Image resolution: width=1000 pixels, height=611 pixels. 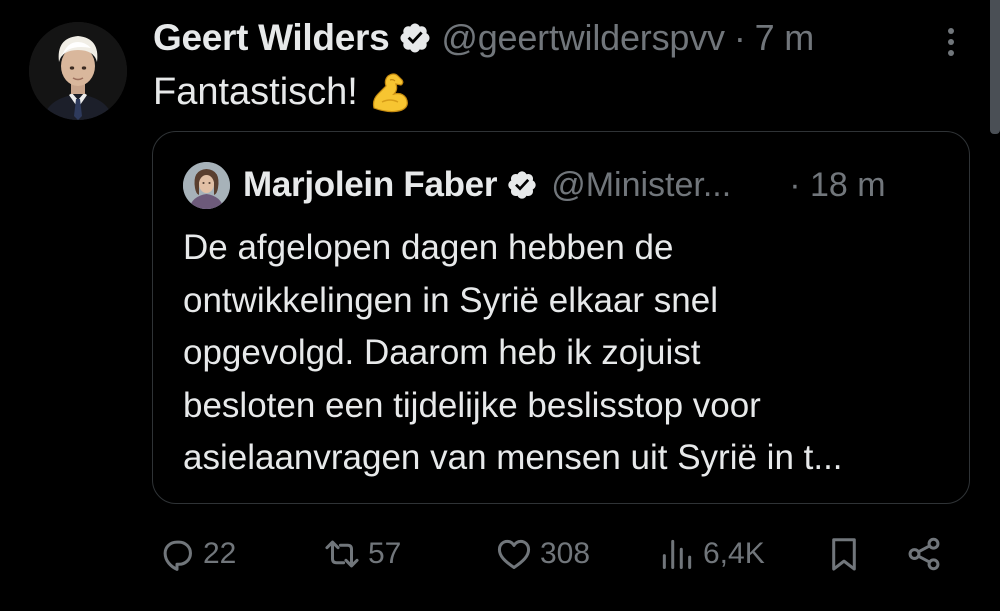 What do you see at coordinates (785, 38) in the screenshot?
I see `tweet-timestamp: 7 m` at bounding box center [785, 38].